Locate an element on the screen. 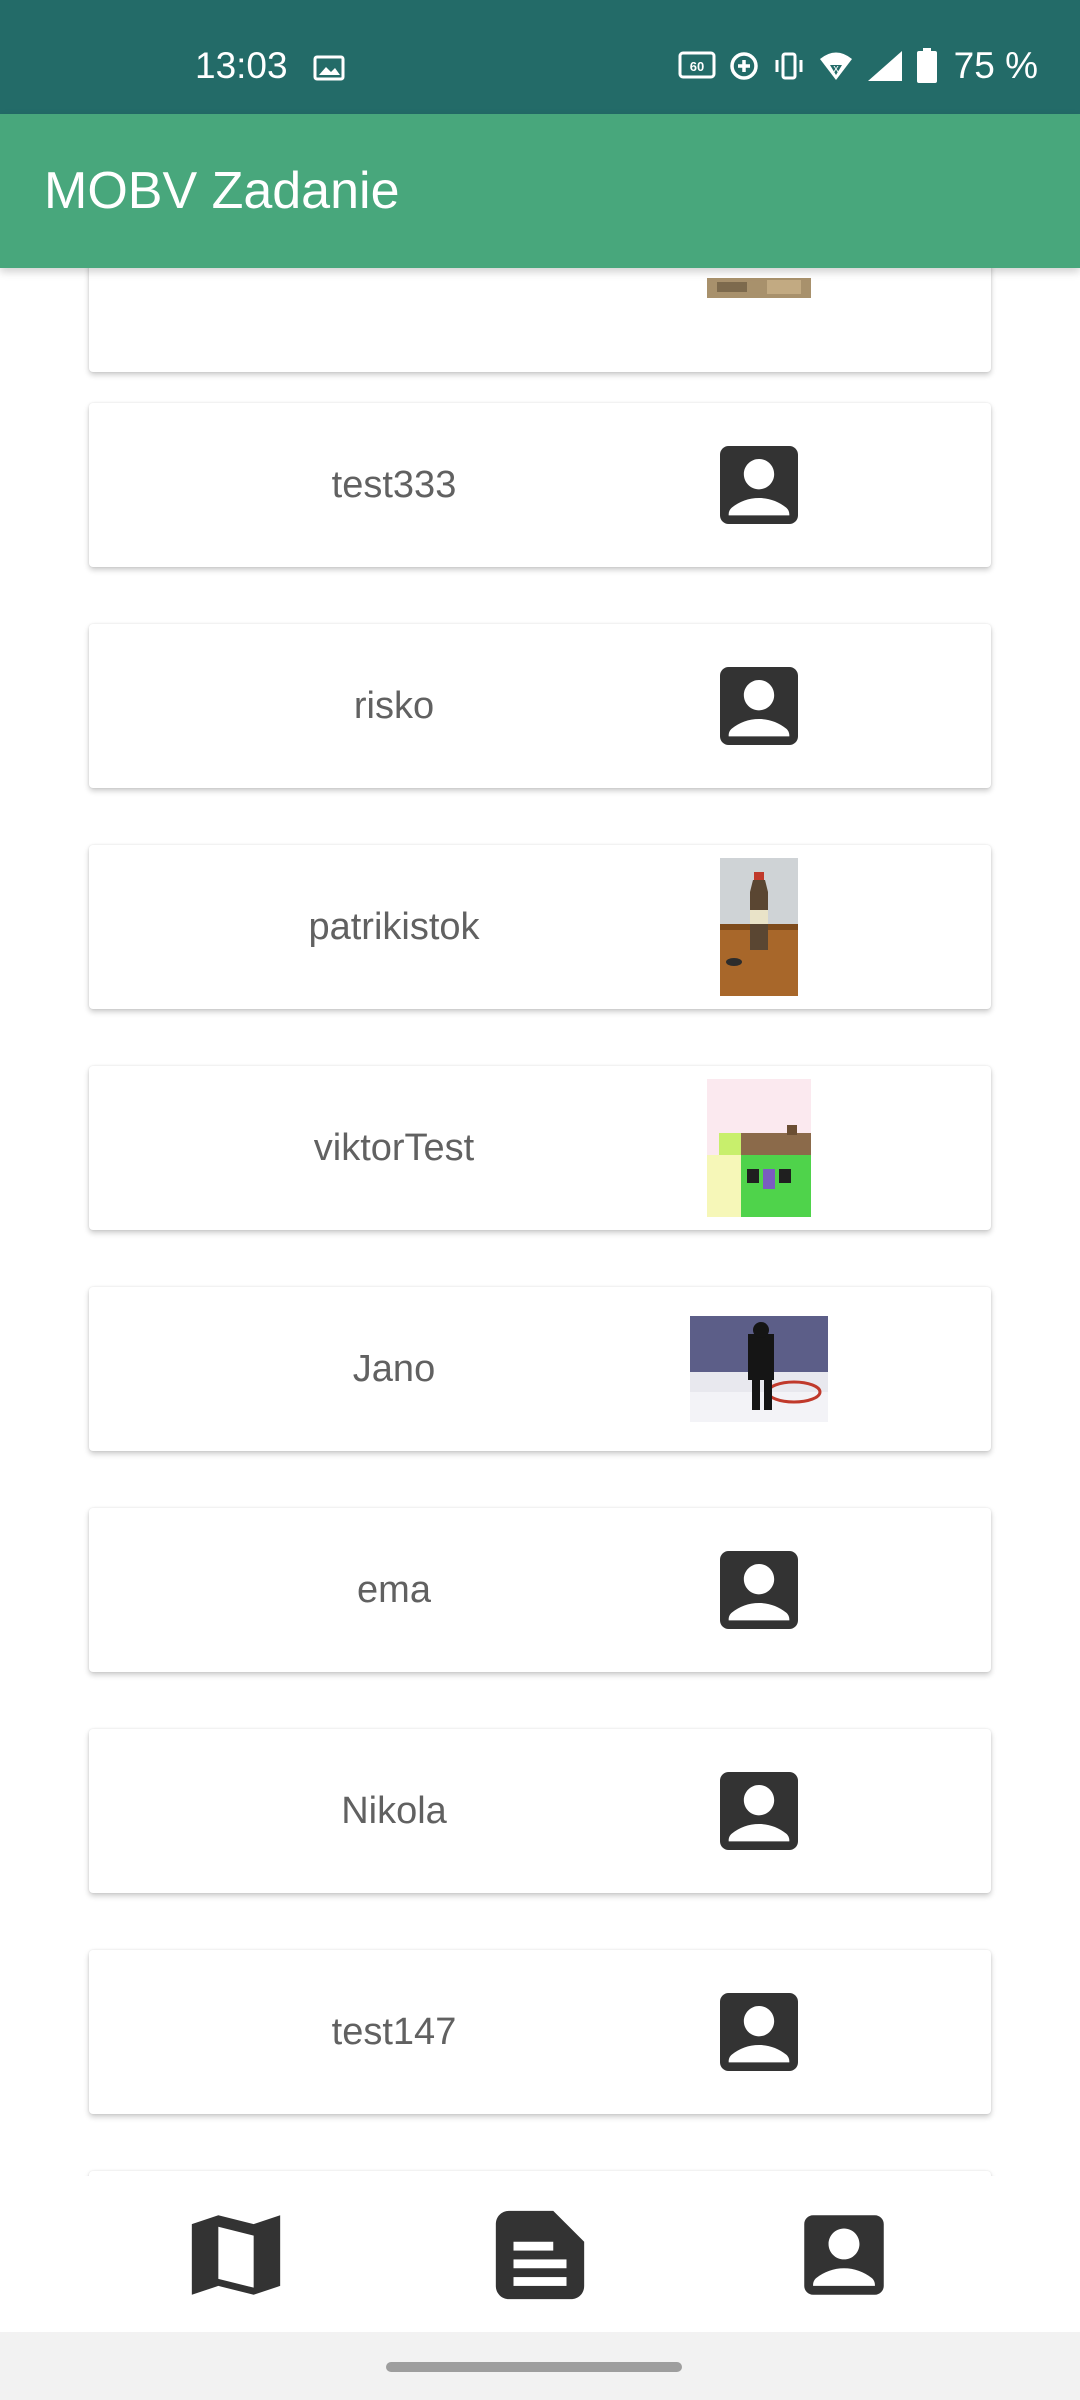  60hz-icon: 60 is located at coordinates (697, 66).